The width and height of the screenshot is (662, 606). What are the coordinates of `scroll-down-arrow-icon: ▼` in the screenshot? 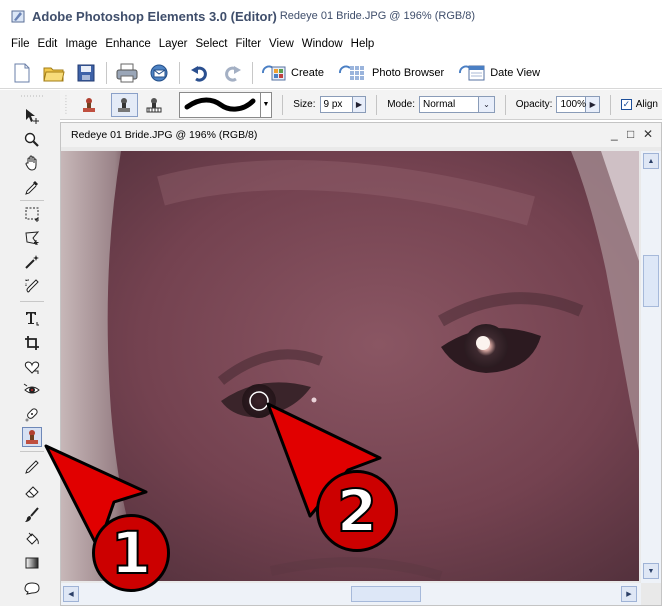 It's located at (651, 571).